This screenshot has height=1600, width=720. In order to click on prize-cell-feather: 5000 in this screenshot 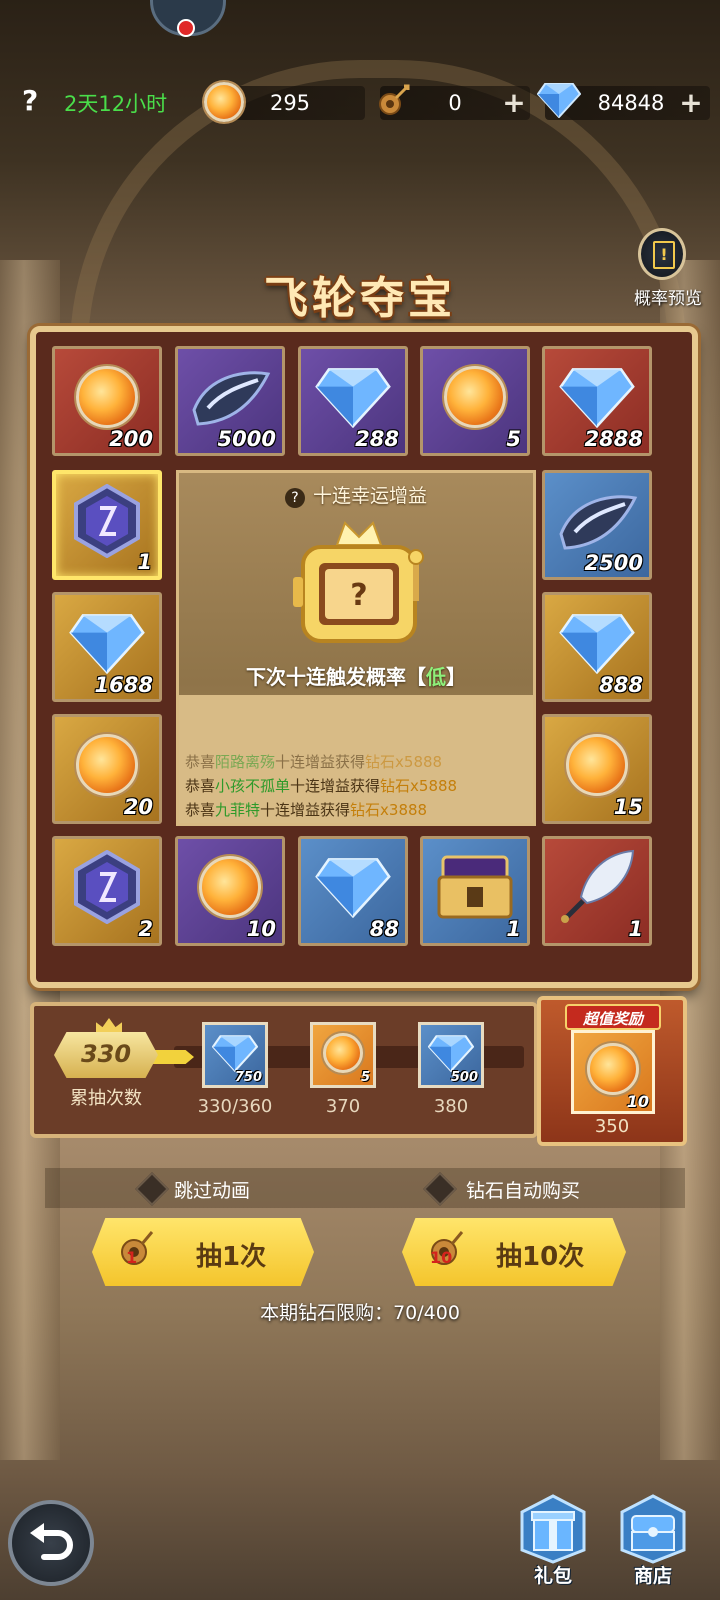, I will do `click(230, 401)`.